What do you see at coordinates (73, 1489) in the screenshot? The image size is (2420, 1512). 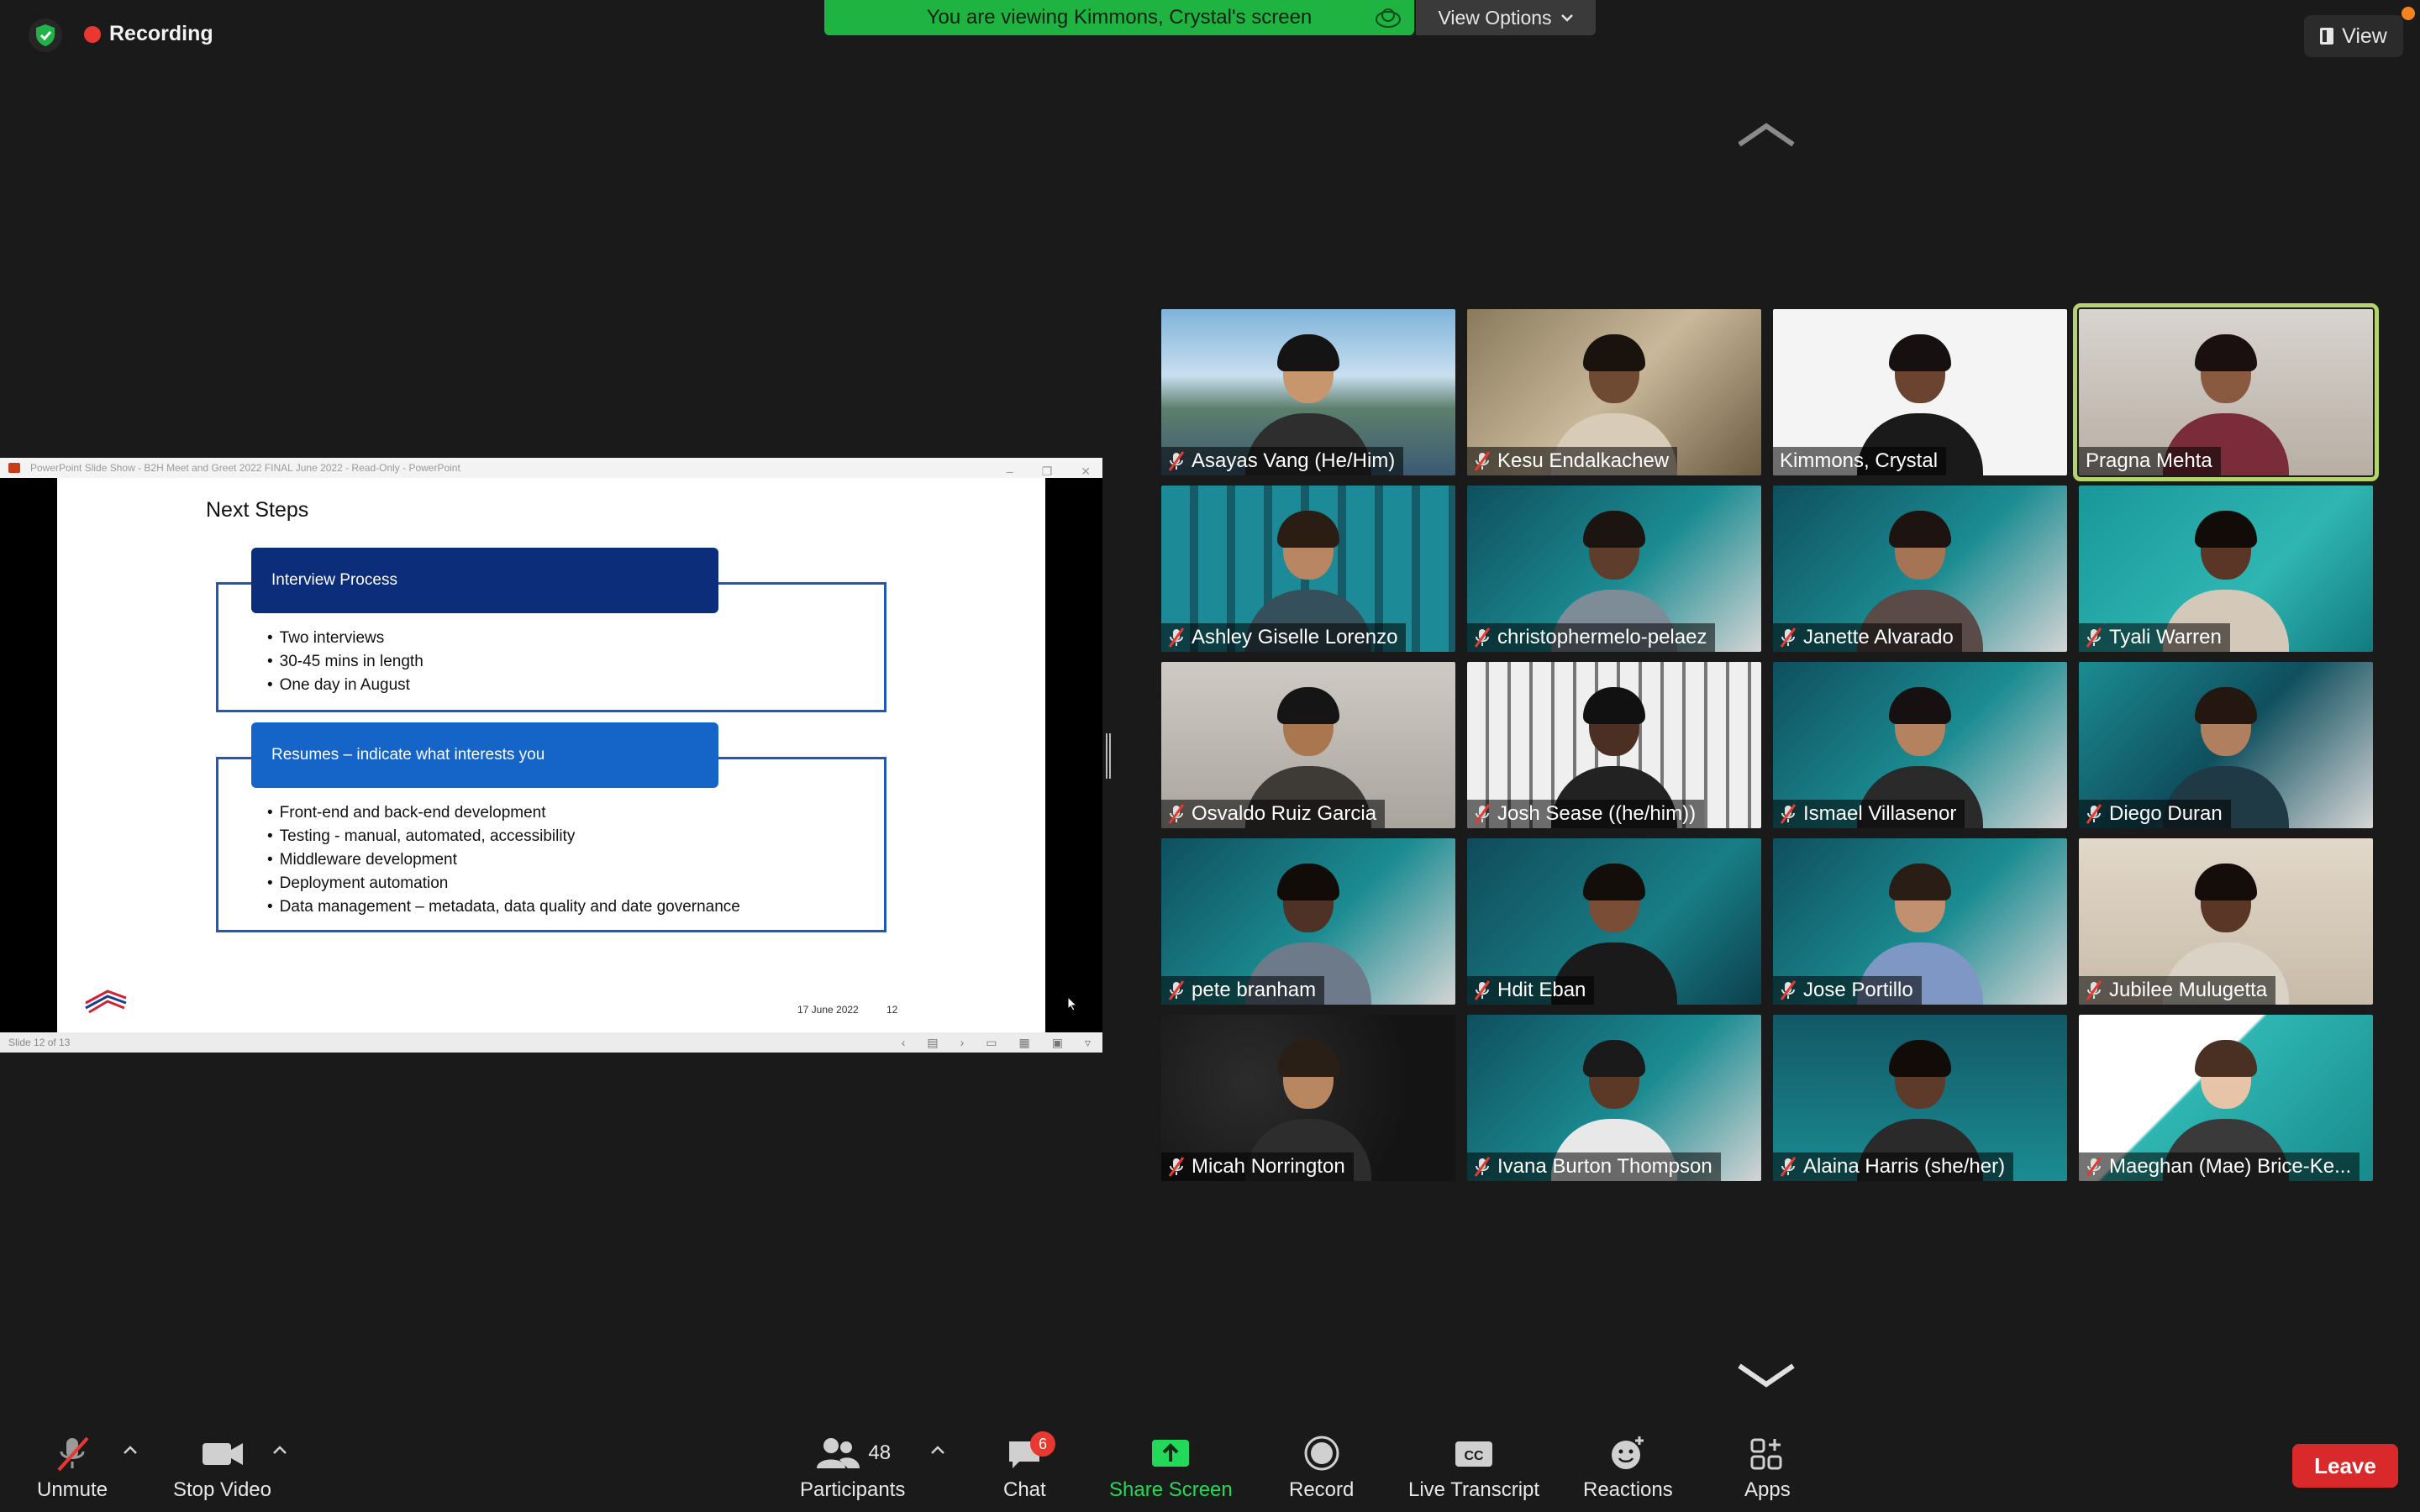 I see `unmute-label: Unmute` at bounding box center [73, 1489].